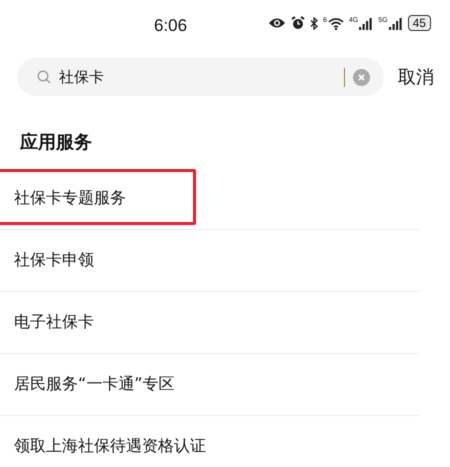  I want to click on result-item: 领取上海社保待遇资格认证, so click(110, 446).